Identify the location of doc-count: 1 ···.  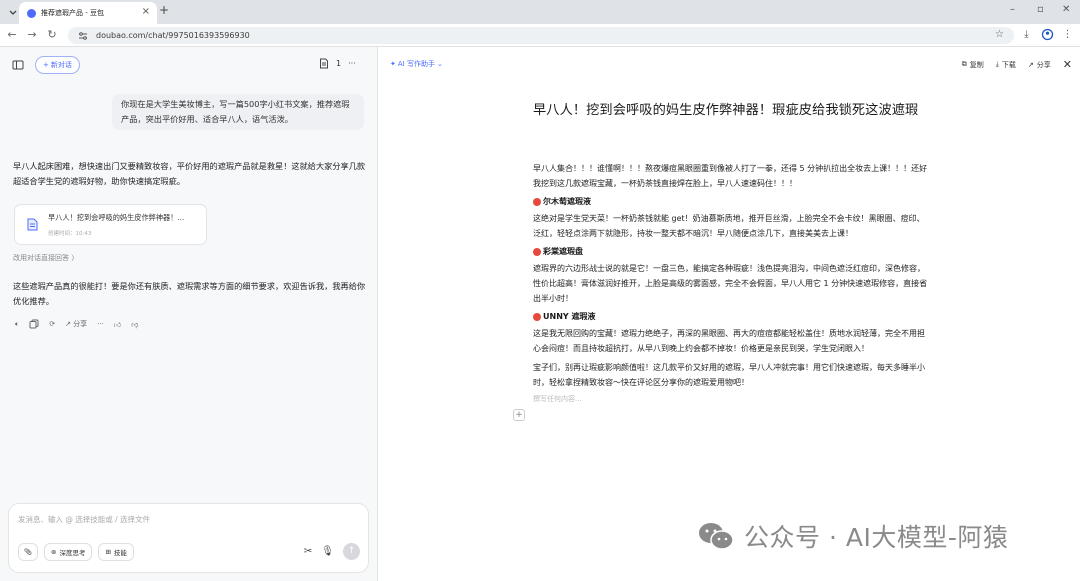
(337, 63).